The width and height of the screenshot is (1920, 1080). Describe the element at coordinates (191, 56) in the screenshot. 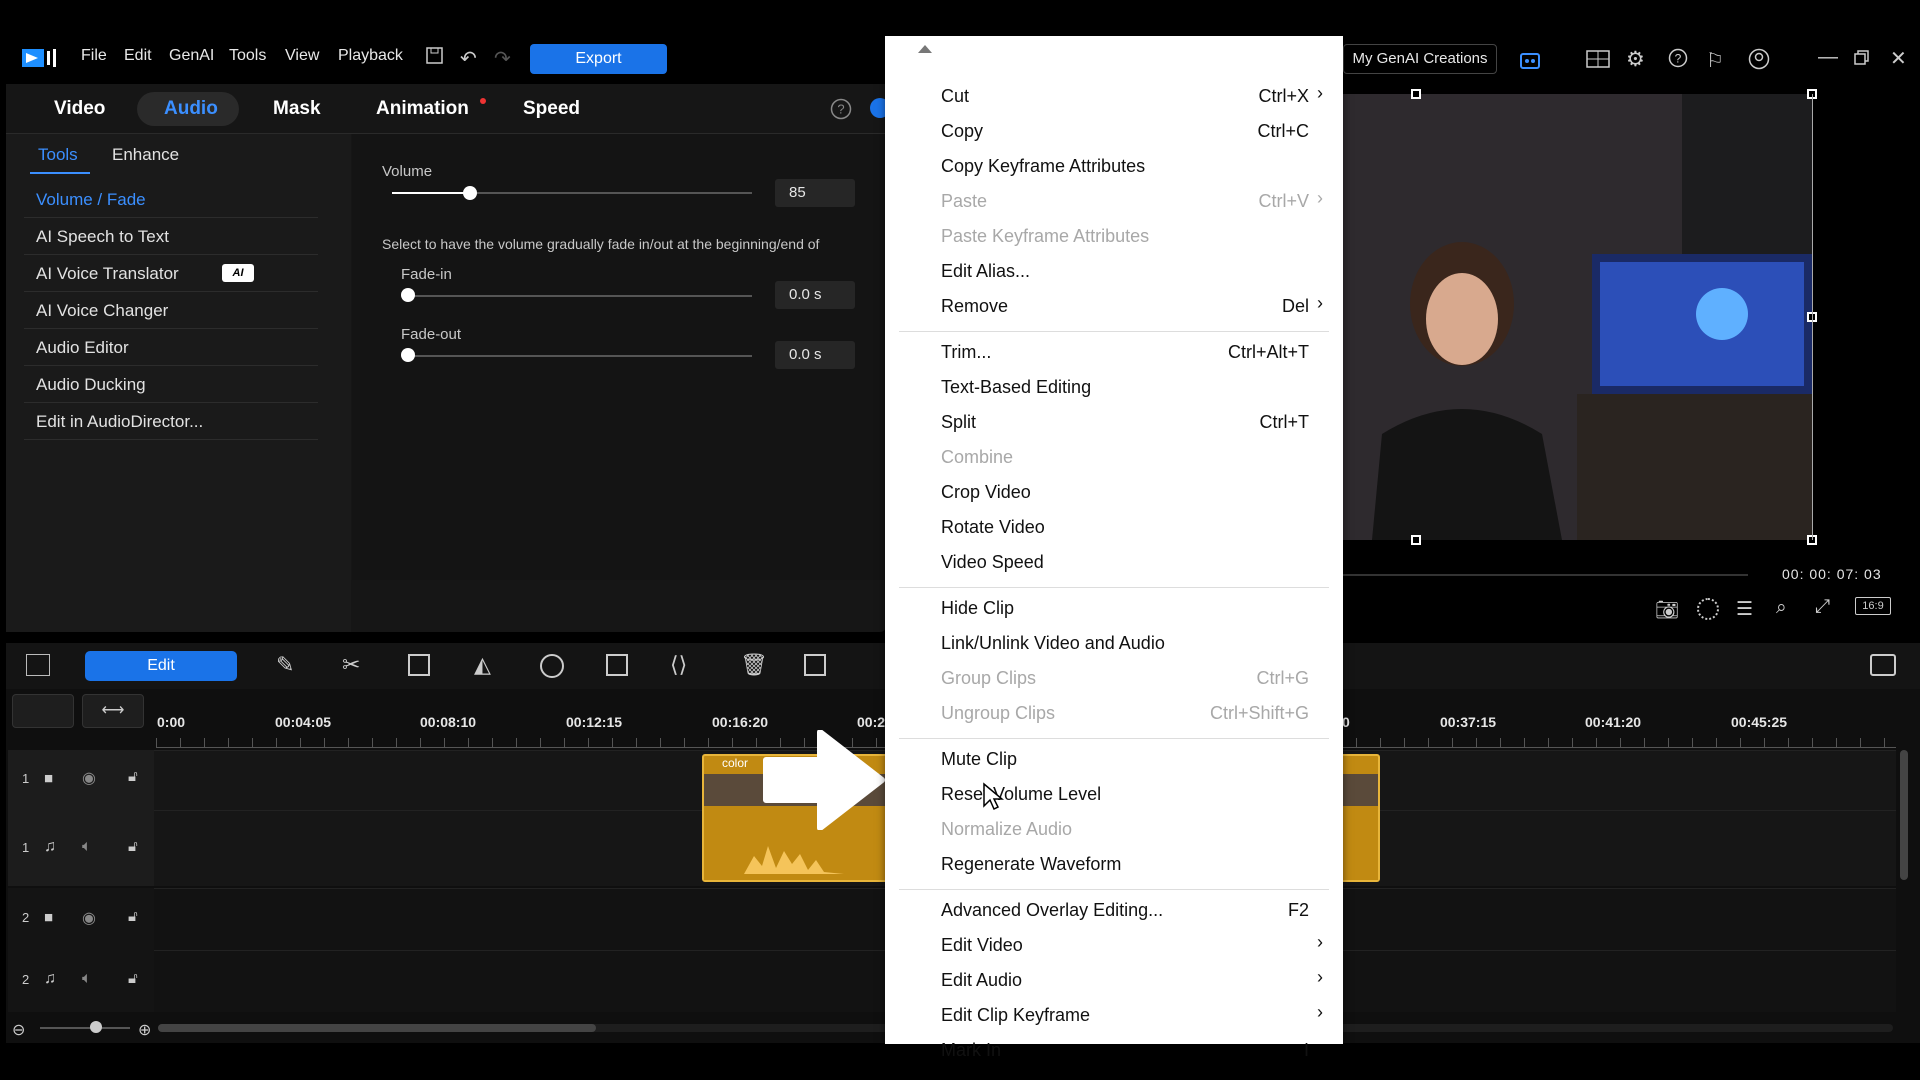

I see `menu-genai: GenAI` at that location.